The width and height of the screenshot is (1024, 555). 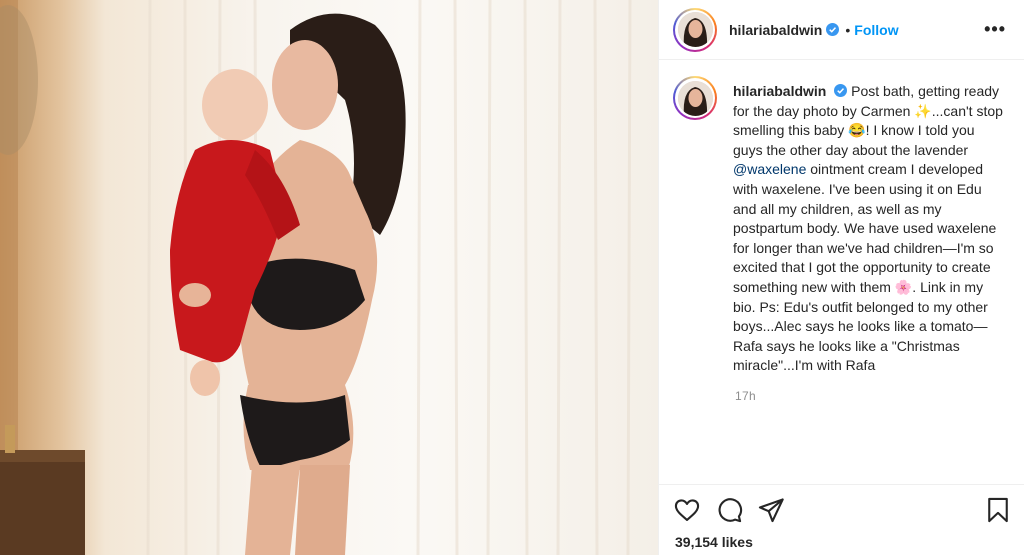 What do you see at coordinates (995, 29) in the screenshot?
I see `more-options-button: •••` at bounding box center [995, 29].